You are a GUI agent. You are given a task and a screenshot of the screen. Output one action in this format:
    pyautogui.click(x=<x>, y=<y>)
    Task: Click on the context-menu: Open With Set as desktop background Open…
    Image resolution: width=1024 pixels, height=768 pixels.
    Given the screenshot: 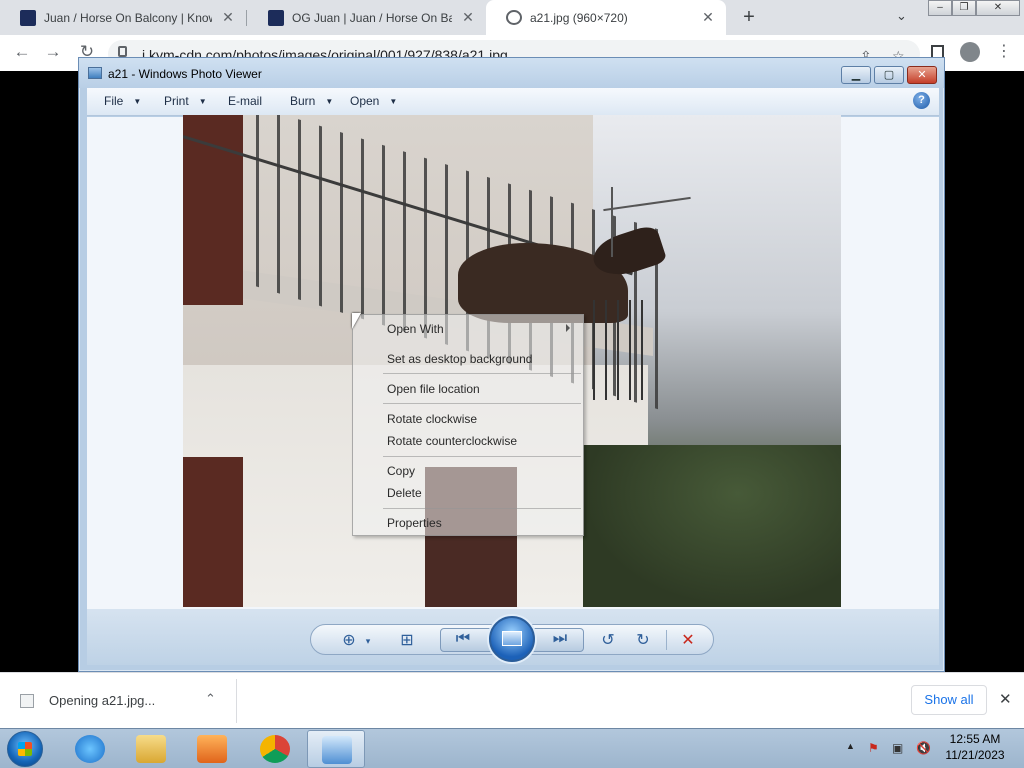 What is the action you would take?
    pyautogui.click(x=468, y=425)
    